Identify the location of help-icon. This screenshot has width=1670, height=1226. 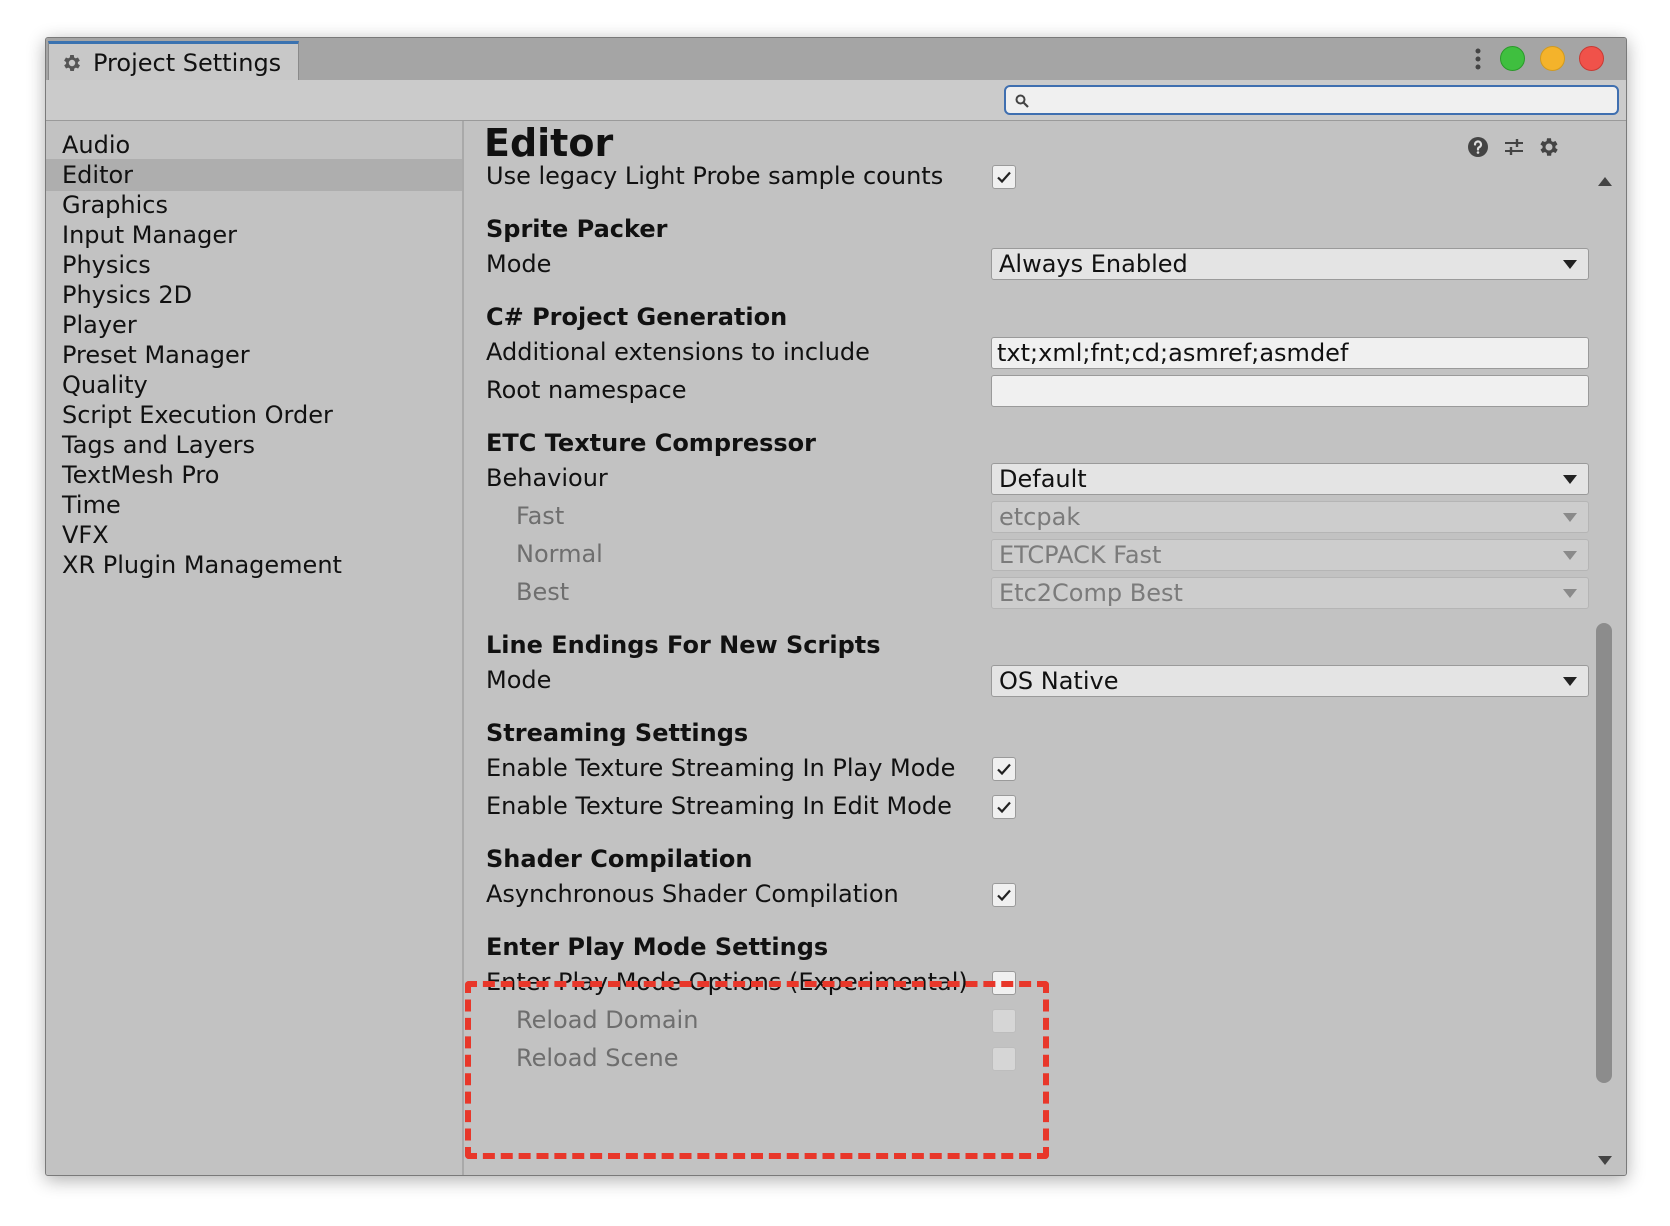
(1478, 147).